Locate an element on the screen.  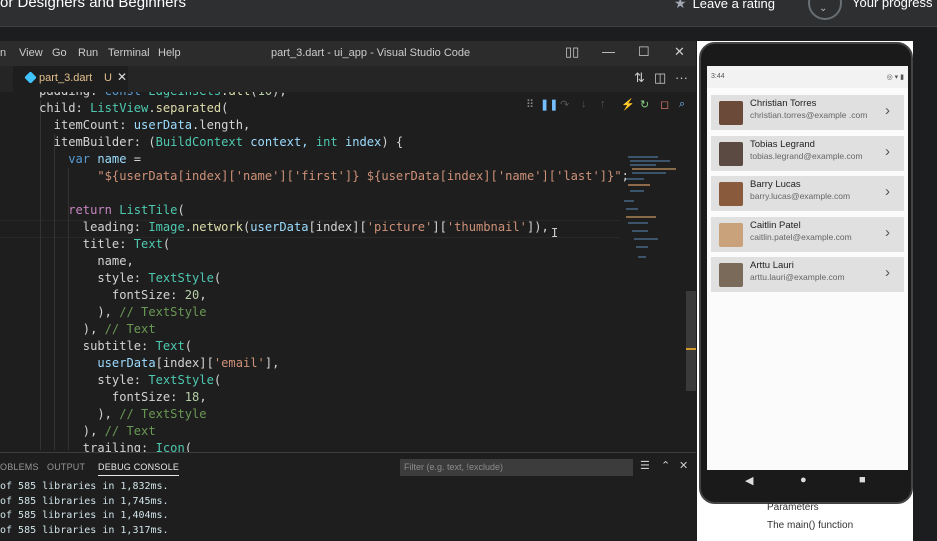
editor-scrollbar is located at coordinates (691, 341).